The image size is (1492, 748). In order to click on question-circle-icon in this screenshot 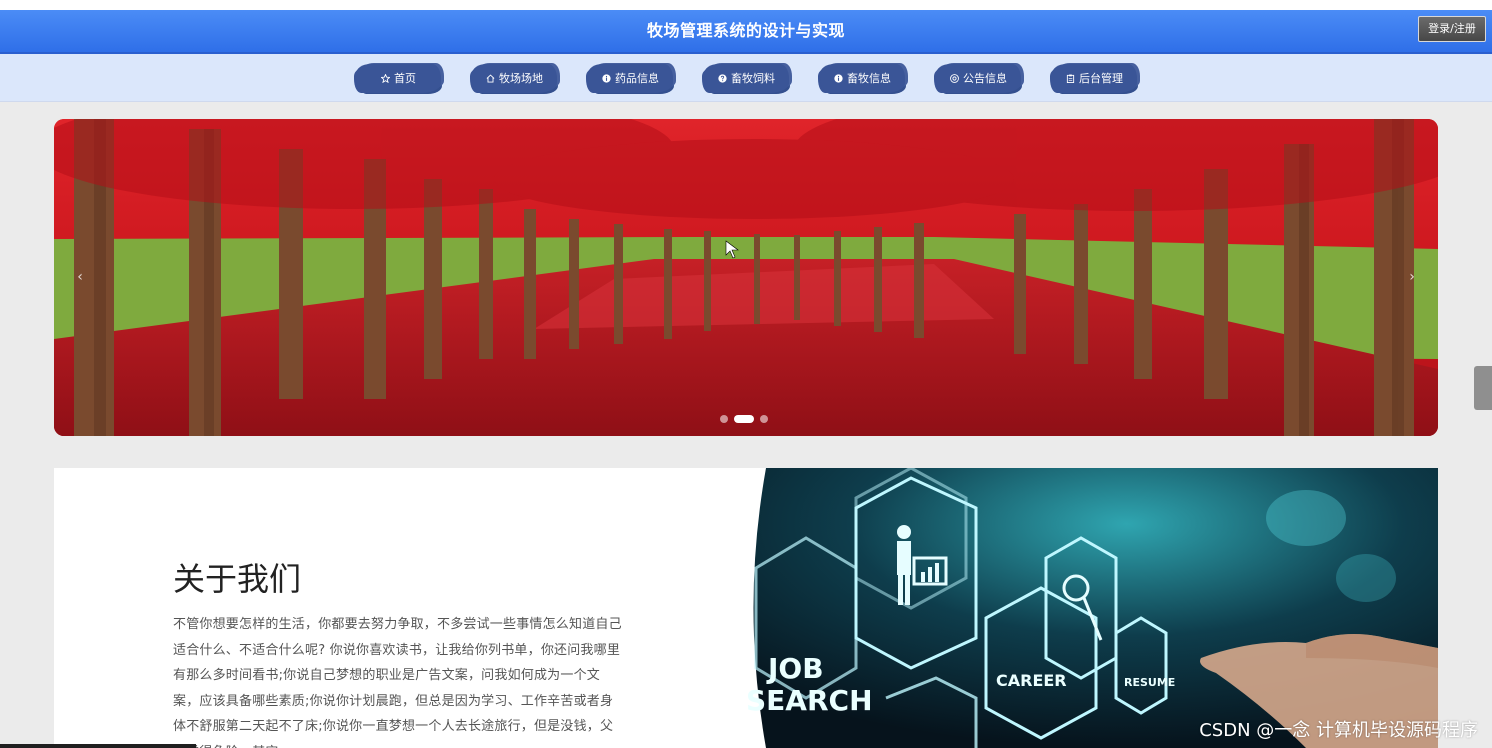, I will do `click(722, 78)`.